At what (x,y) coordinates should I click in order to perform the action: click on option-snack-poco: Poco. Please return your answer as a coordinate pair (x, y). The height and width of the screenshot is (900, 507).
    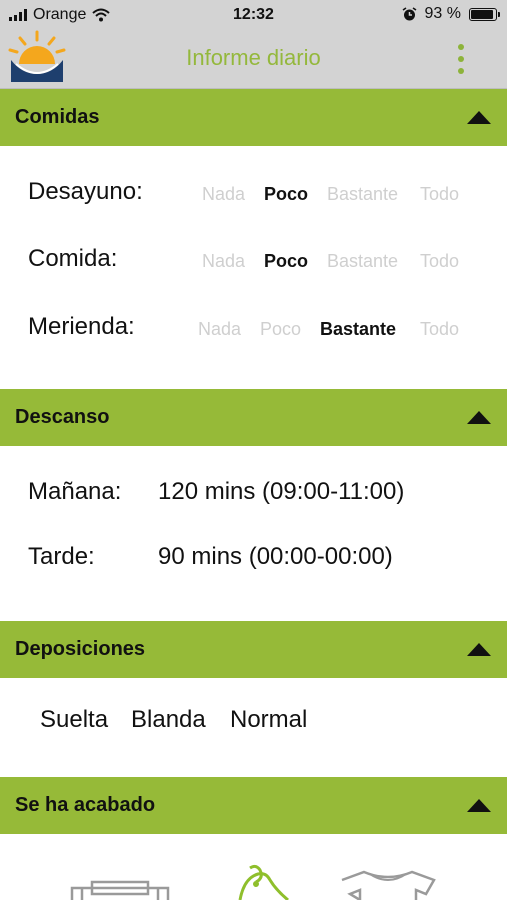
    Looking at the image, I should click on (280, 329).